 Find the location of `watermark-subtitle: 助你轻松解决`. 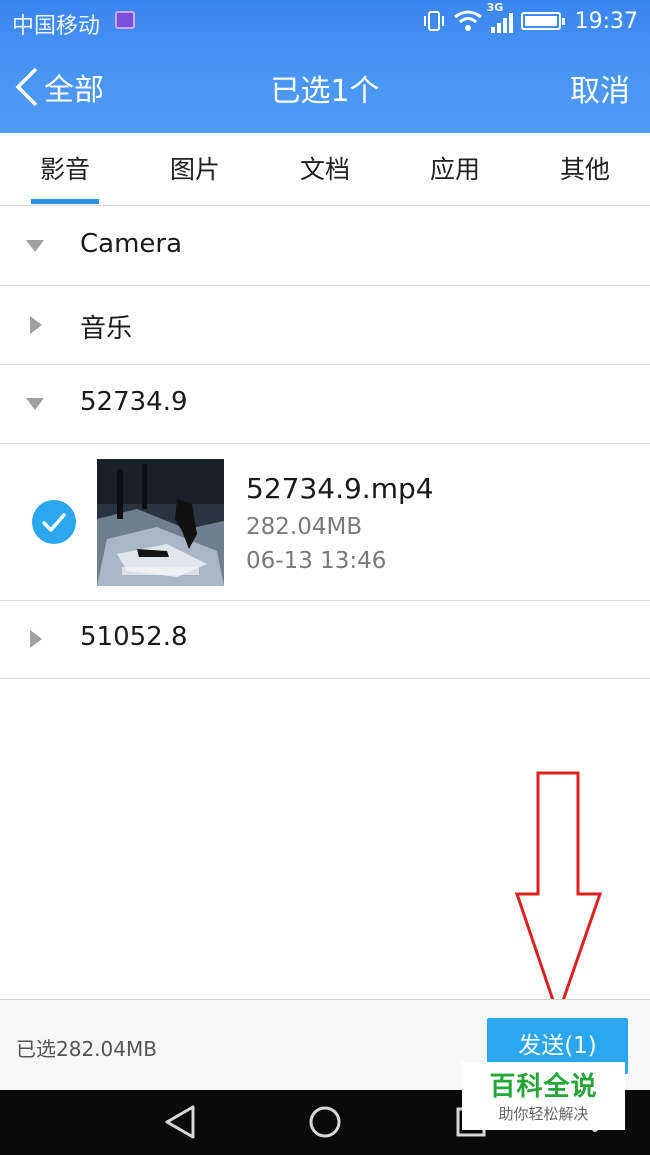

watermark-subtitle: 助你轻松解决 is located at coordinates (543, 1114).